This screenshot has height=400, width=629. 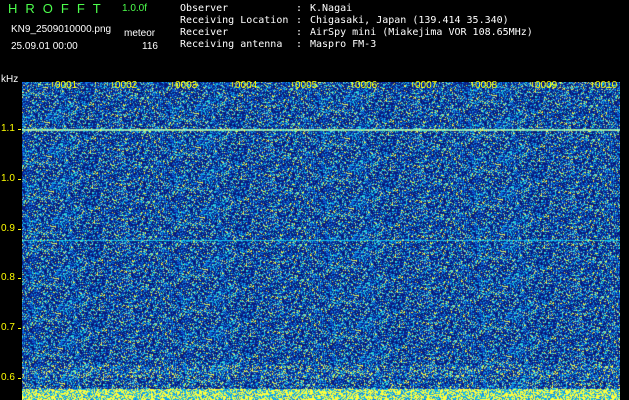 I want to click on info-row-antenna: Receiving antenna: Maspro FM-3, so click(x=356, y=45).